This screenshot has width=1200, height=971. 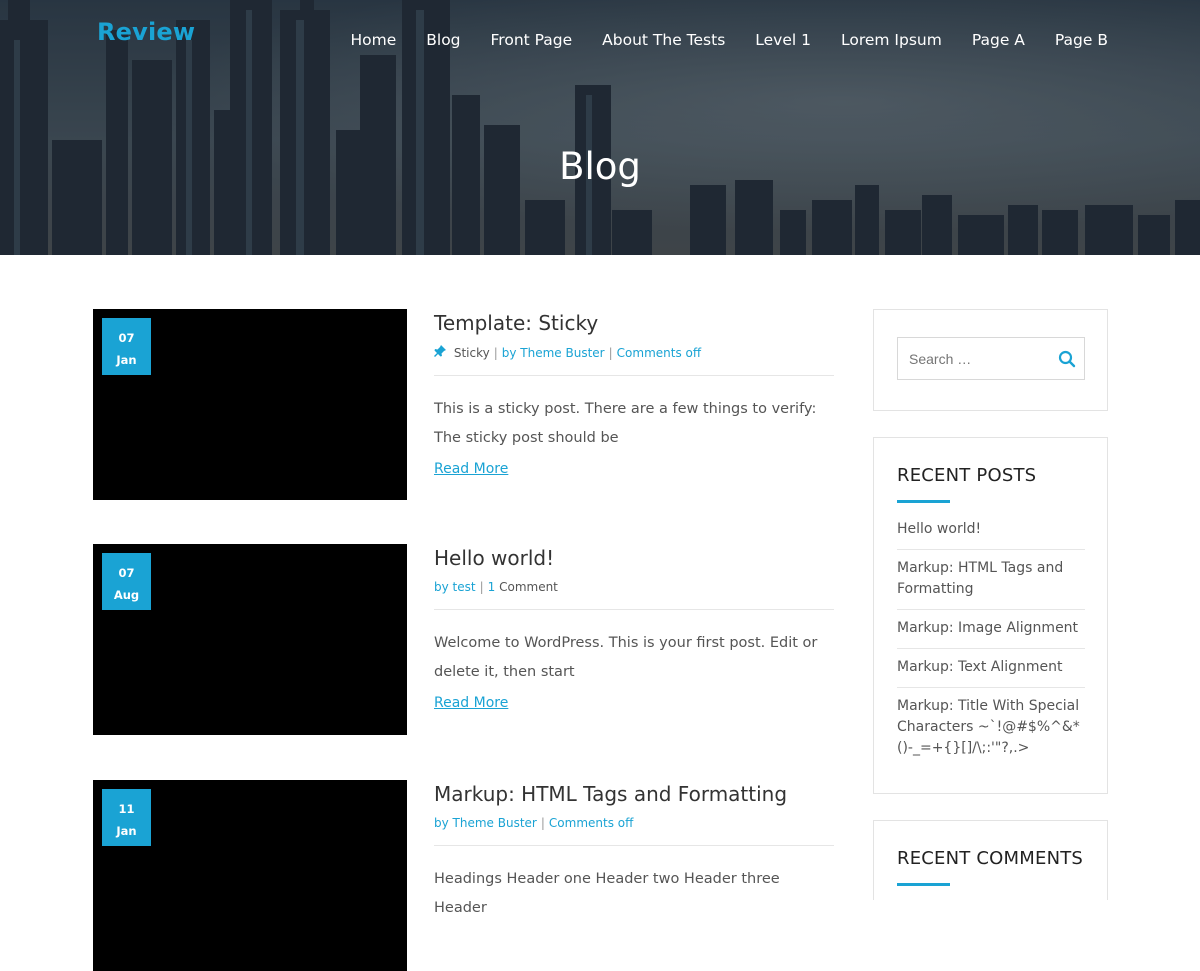 What do you see at coordinates (991, 580) in the screenshot?
I see `recent-post-link: Markup: HTML Tags and Formatting` at bounding box center [991, 580].